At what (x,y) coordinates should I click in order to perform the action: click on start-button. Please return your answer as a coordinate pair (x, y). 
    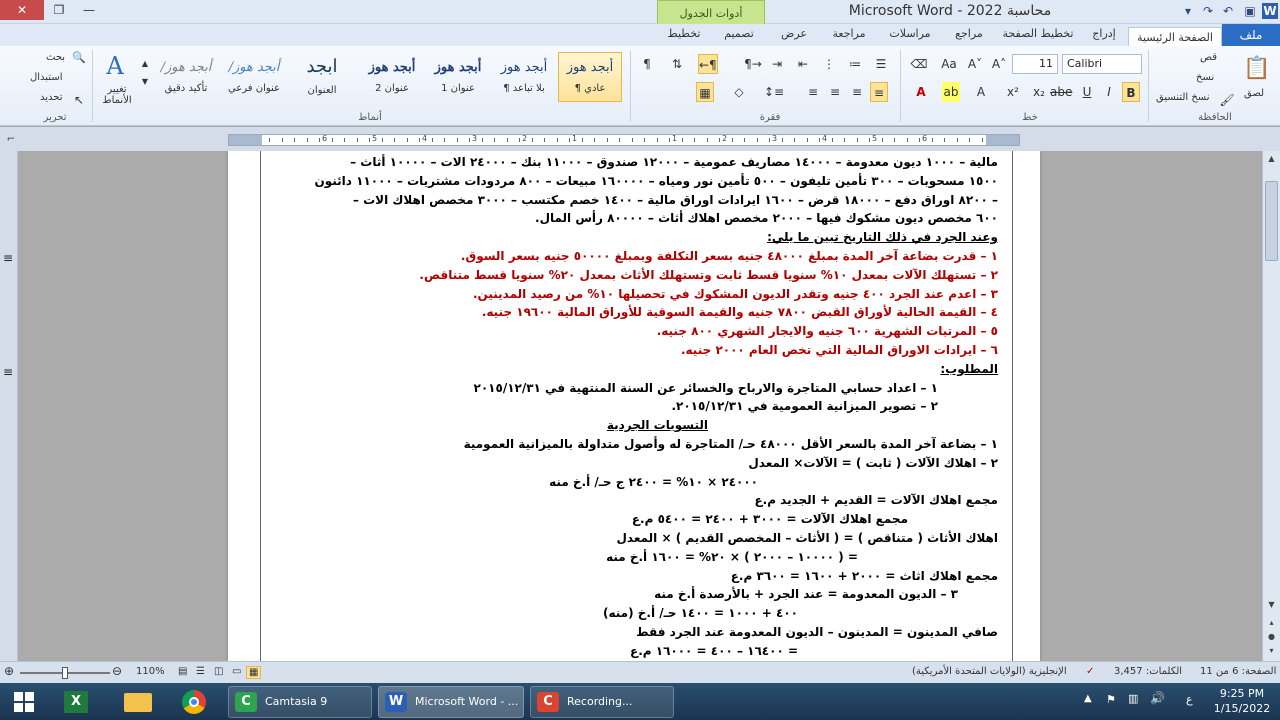
    Looking at the image, I should click on (24, 702).